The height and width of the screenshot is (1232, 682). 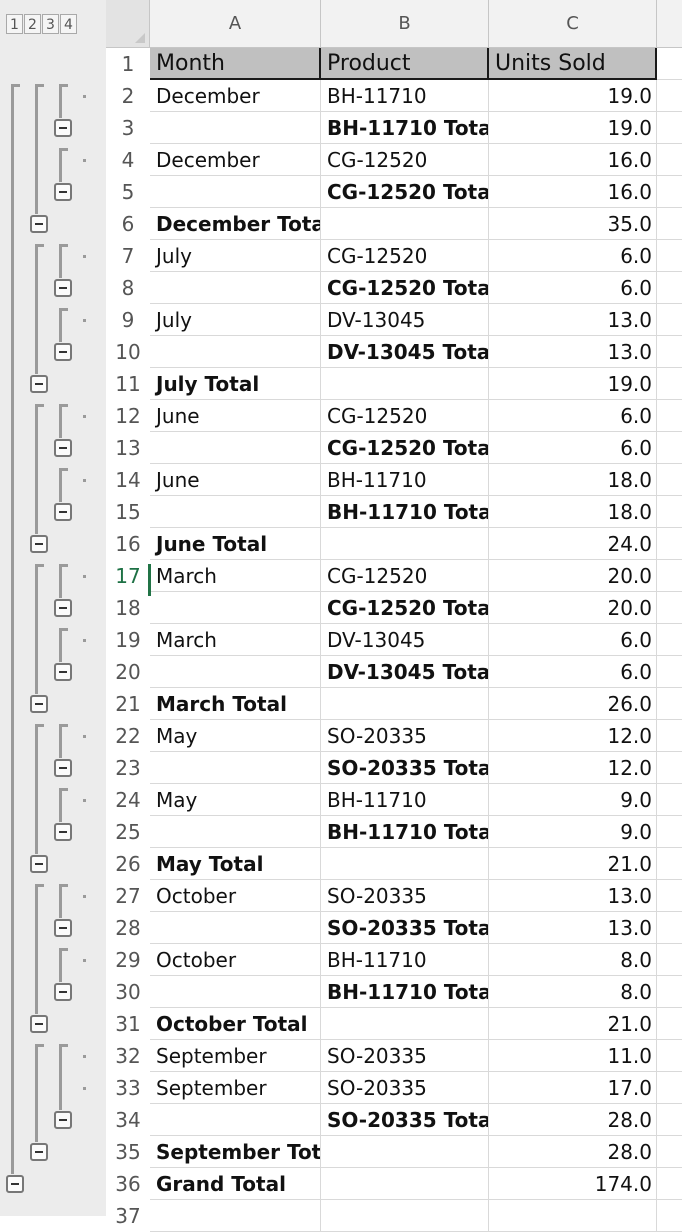 I want to click on cell-units: 20.0, so click(x=573, y=608).